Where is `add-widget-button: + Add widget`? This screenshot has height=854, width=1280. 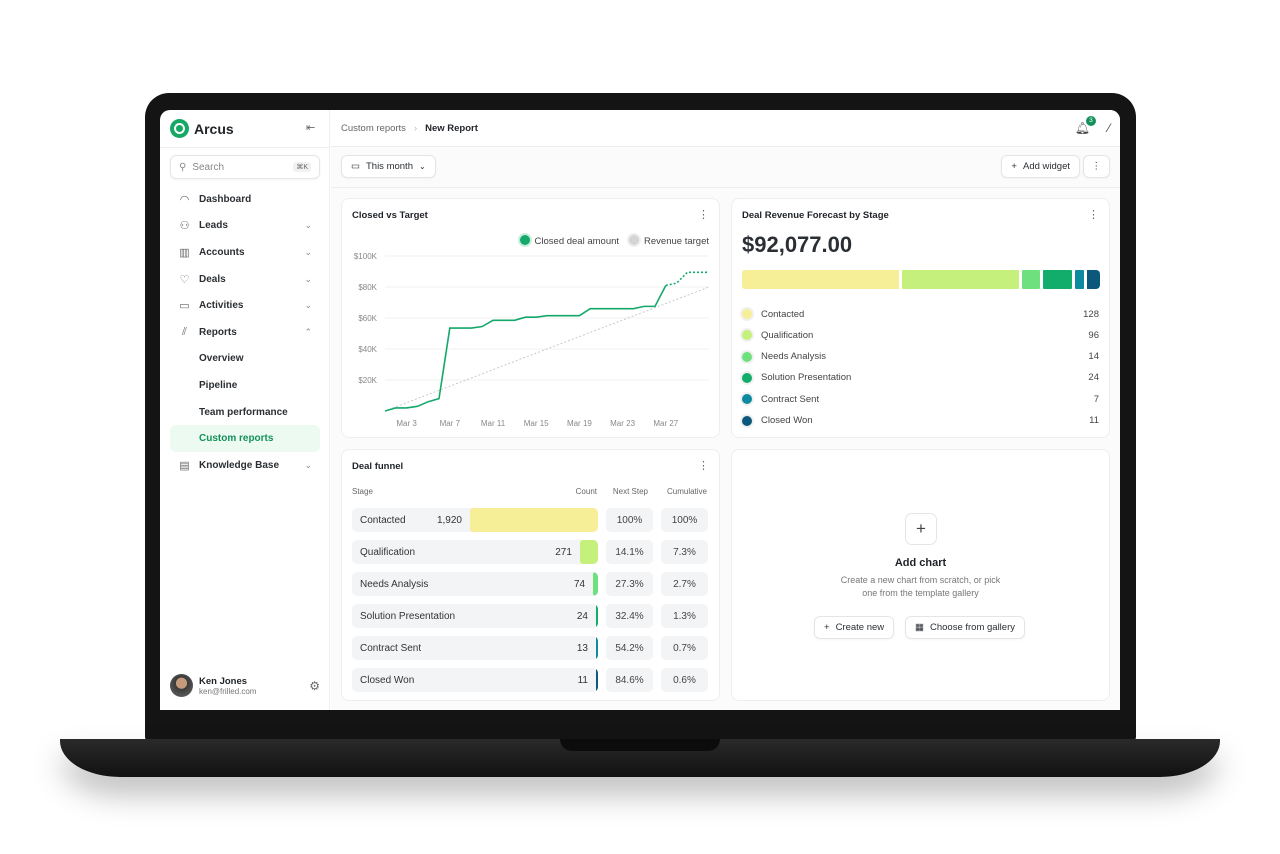 add-widget-button: + Add widget is located at coordinates (1040, 166).